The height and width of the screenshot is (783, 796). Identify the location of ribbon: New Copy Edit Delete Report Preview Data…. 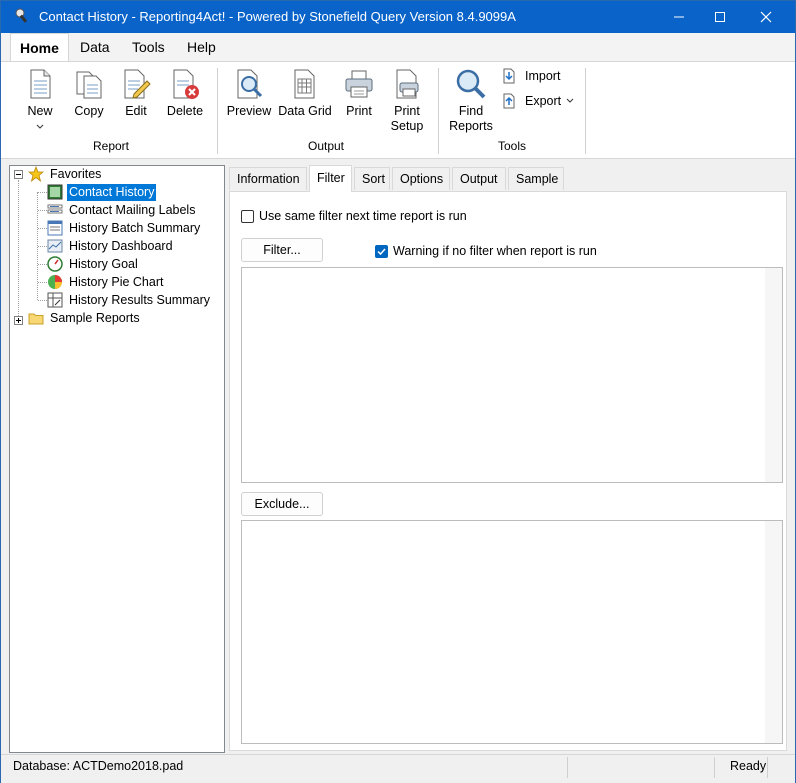
(398, 110).